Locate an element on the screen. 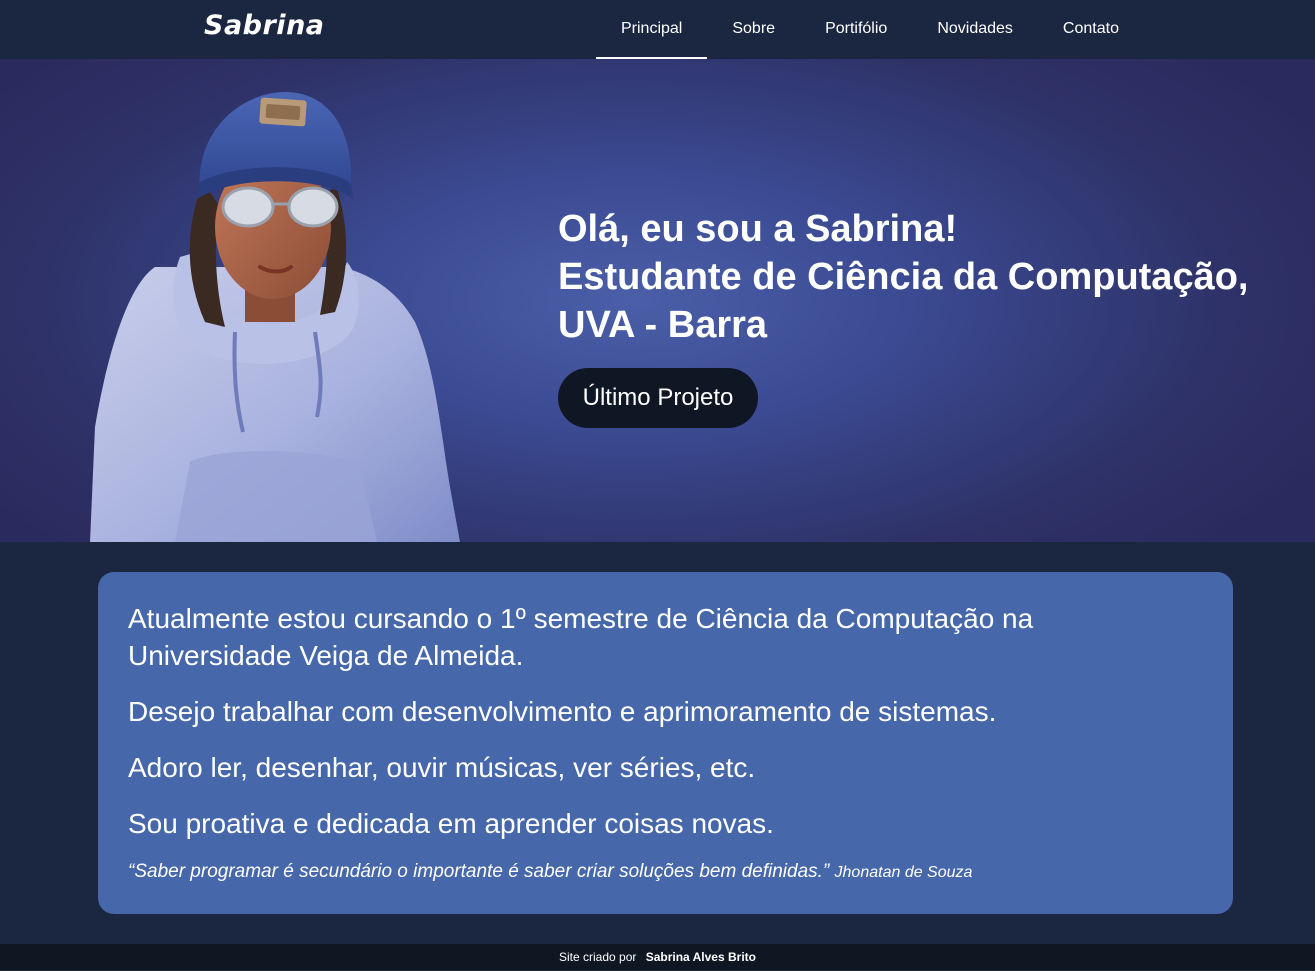 This screenshot has width=1315, height=971. hero-headline-line1: Olá, eu sou a Sabrina! is located at coordinates (758, 229).